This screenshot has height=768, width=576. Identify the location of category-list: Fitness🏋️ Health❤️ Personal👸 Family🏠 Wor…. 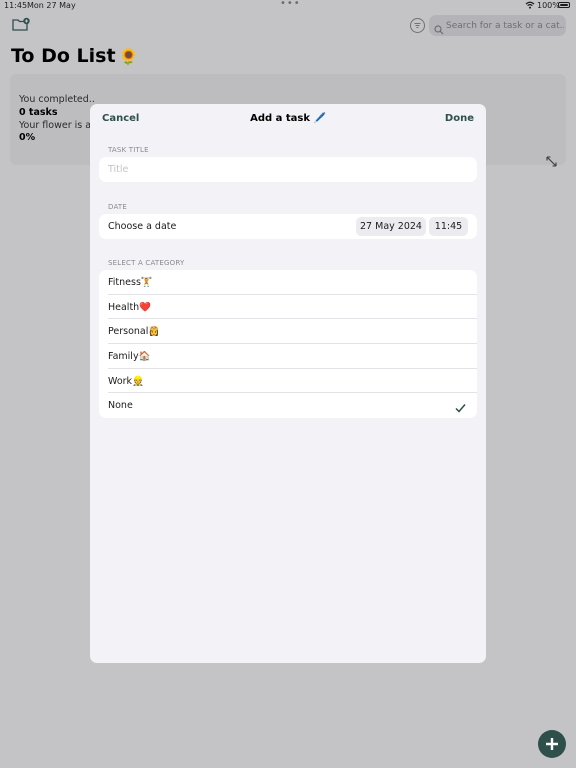
(288, 344).